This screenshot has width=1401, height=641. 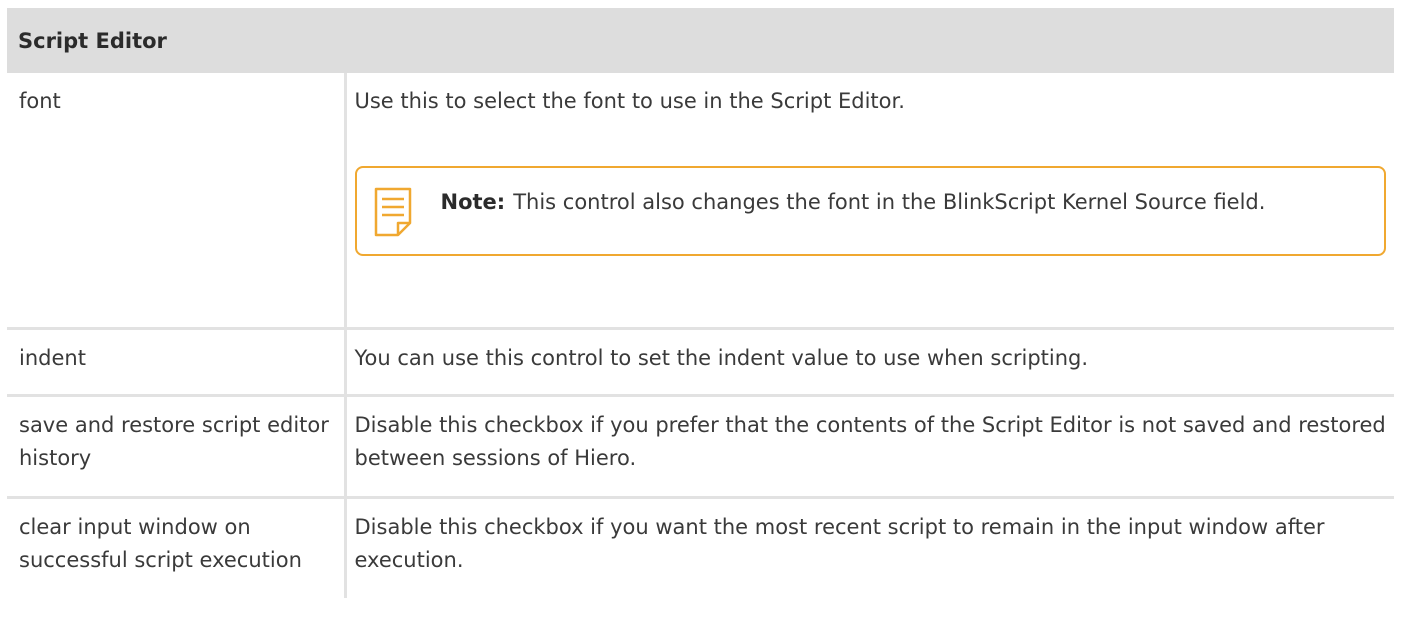 I want to click on setting-name-save-restore-history: save and restore script editor history, so click(x=176, y=445).